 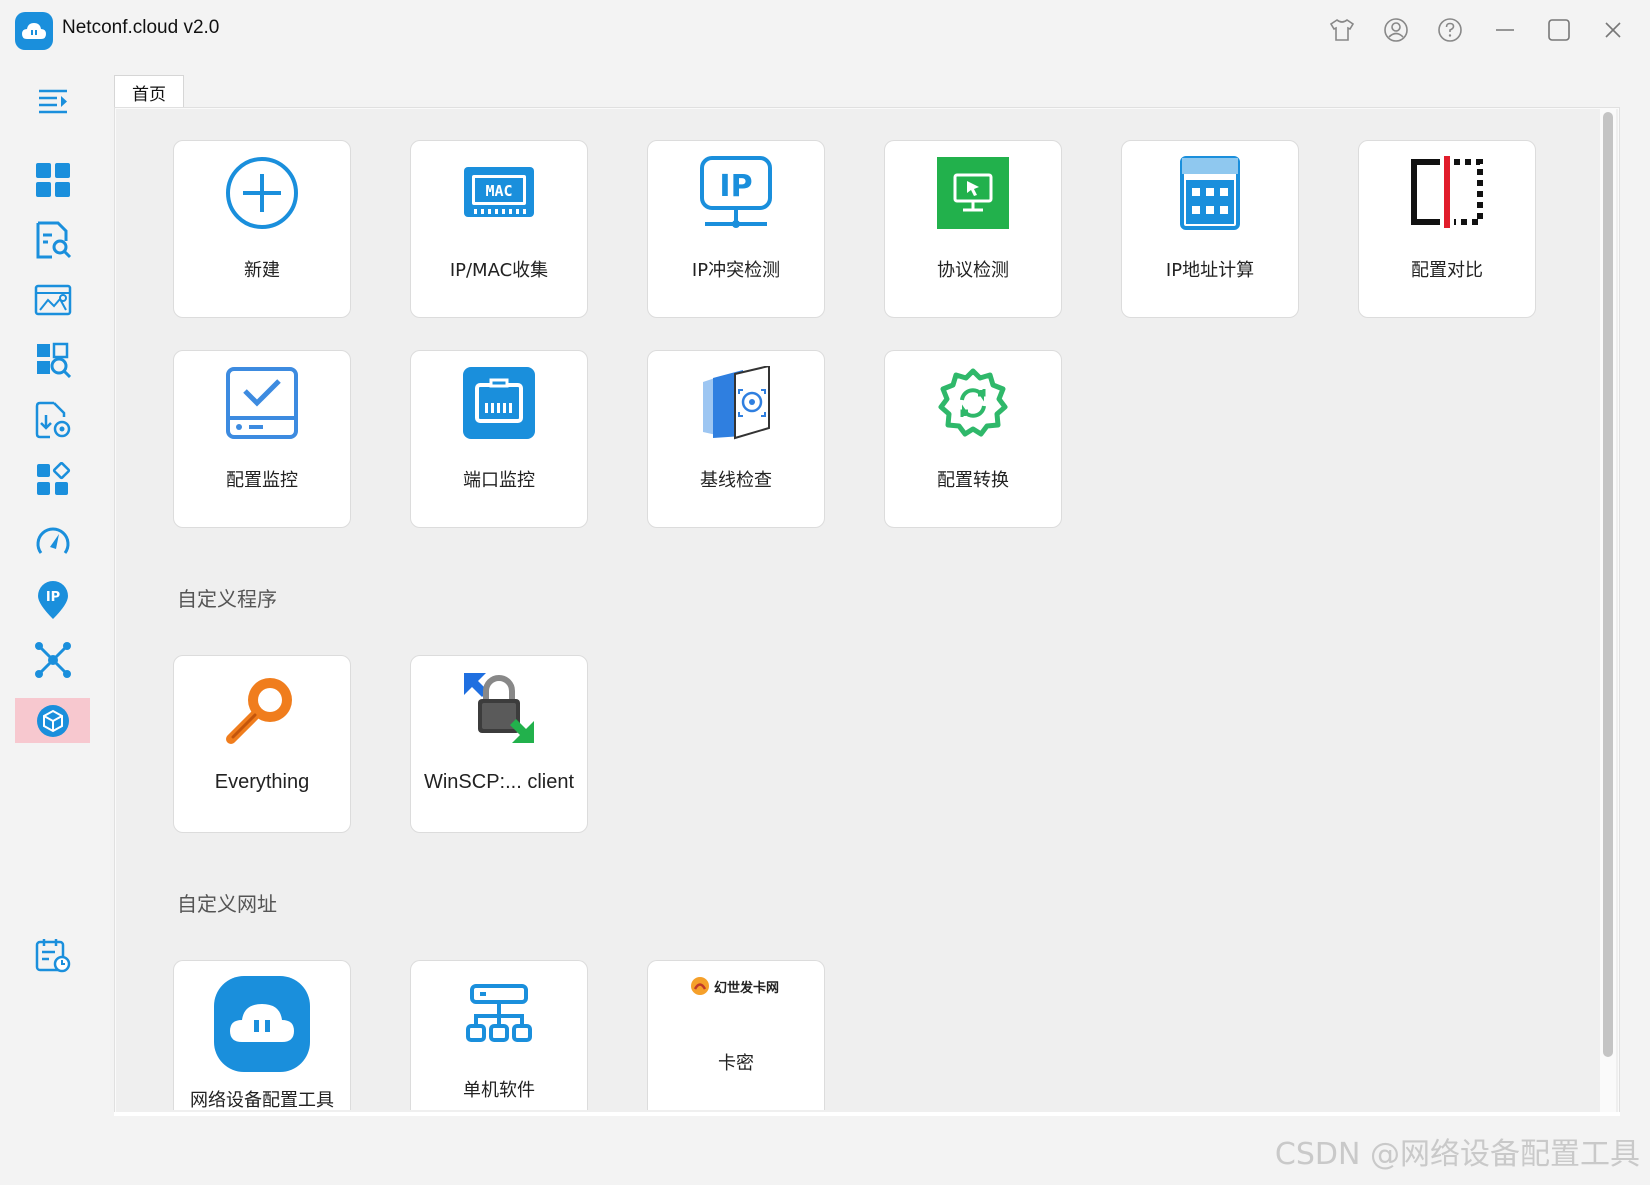 What do you see at coordinates (1342, 30) in the screenshot?
I see `skin-shirt-icon` at bounding box center [1342, 30].